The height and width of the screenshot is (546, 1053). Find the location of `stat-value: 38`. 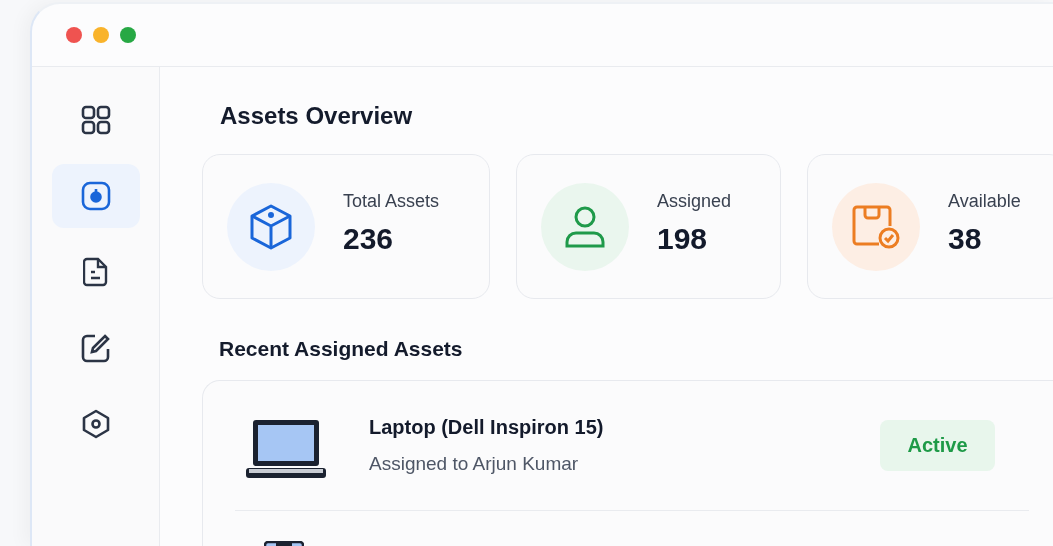

stat-value: 38 is located at coordinates (965, 239).